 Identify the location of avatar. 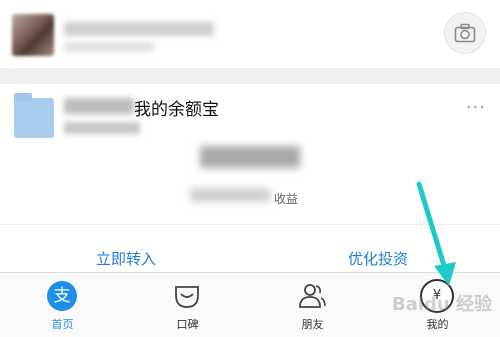
(33, 35).